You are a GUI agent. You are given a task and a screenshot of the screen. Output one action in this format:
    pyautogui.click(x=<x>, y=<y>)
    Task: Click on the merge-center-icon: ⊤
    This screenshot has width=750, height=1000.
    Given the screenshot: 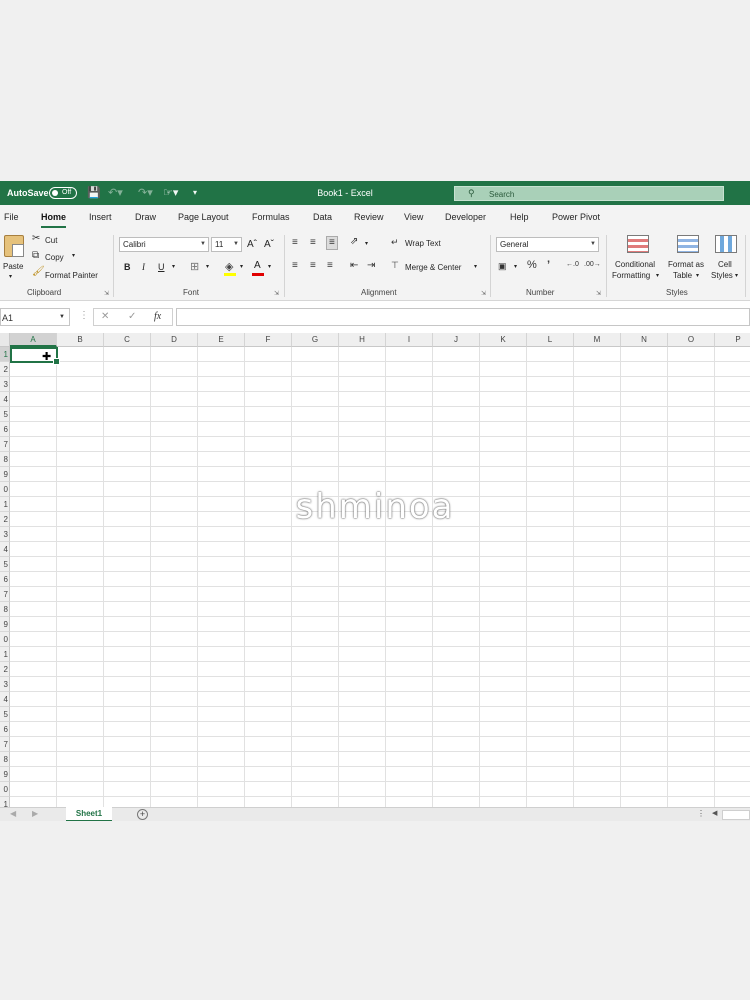 What is the action you would take?
    pyautogui.click(x=395, y=265)
    